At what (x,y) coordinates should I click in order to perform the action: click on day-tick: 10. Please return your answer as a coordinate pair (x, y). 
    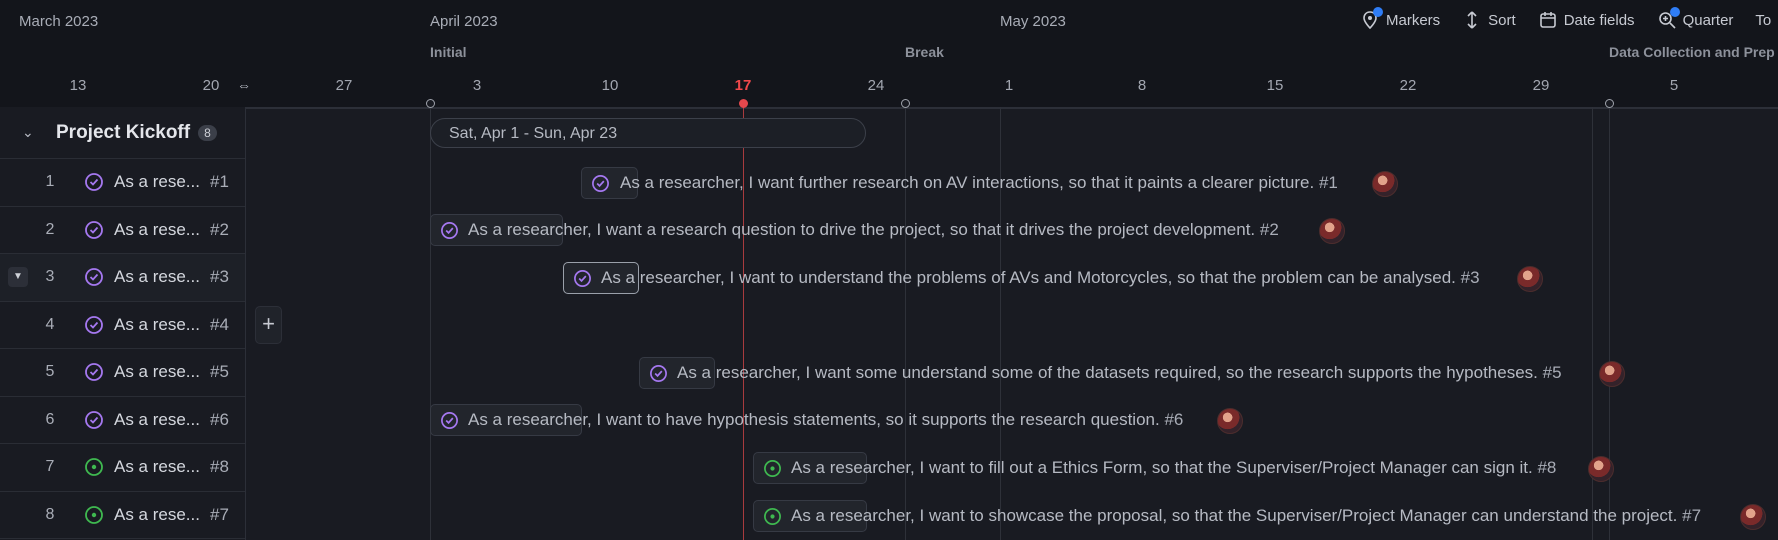
    Looking at the image, I should click on (610, 85).